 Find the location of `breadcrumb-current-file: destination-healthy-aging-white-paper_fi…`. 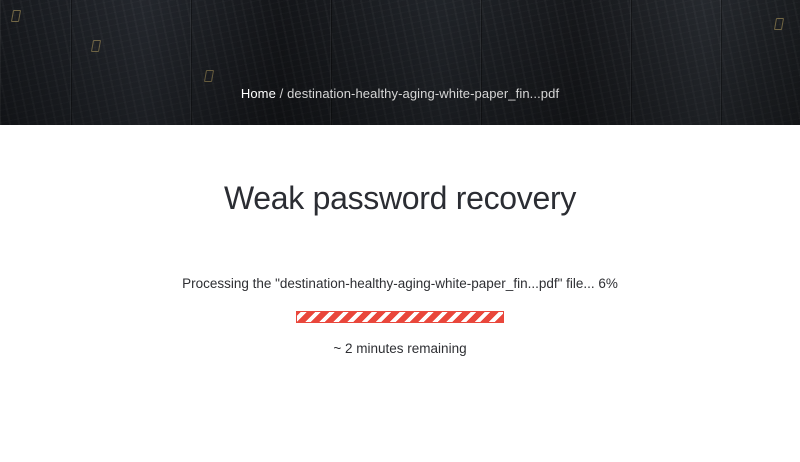

breadcrumb-current-file: destination-healthy-aging-white-paper_fi… is located at coordinates (423, 93).